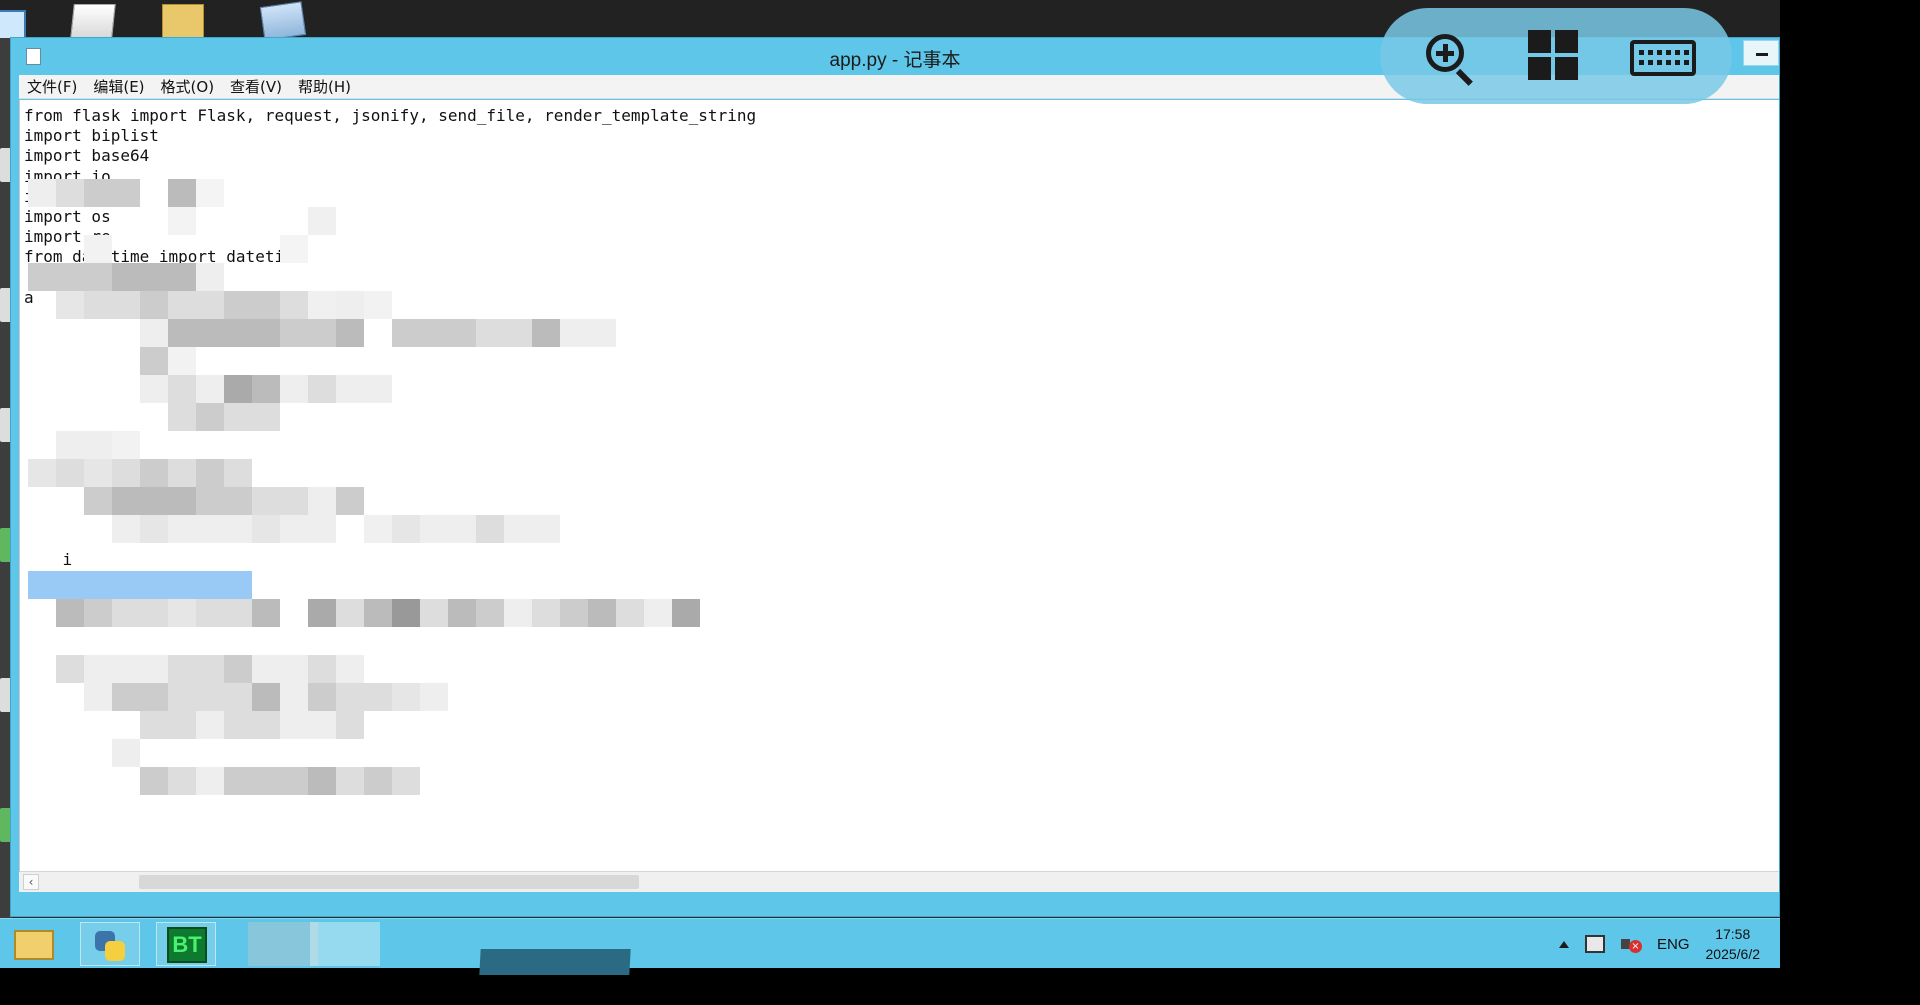 The image size is (1920, 1005). Describe the element at coordinates (283, 944) in the screenshot. I see `taskbar-app-button` at that location.